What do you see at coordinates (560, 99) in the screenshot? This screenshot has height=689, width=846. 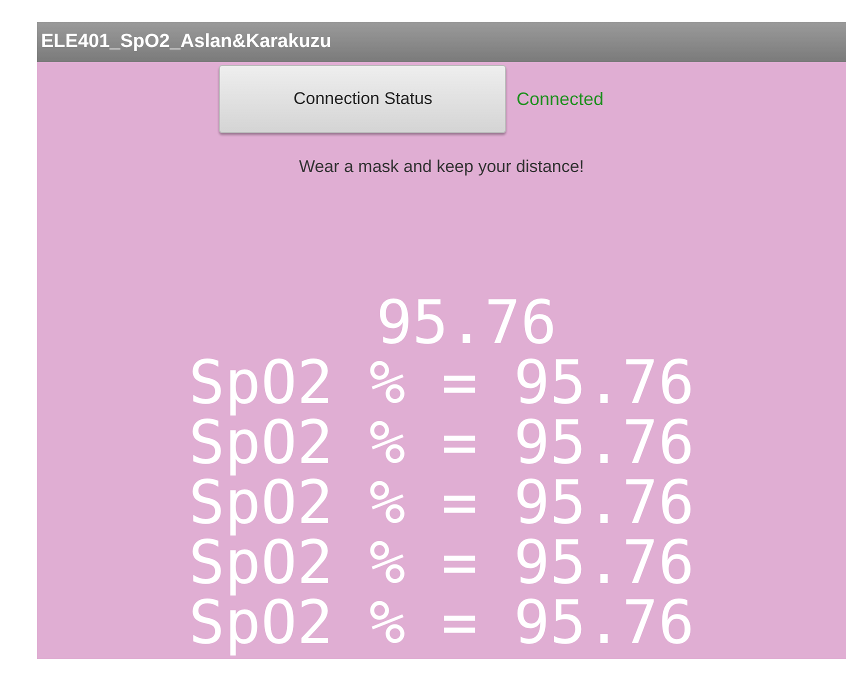 I see `connection-status-text: Connected` at bounding box center [560, 99].